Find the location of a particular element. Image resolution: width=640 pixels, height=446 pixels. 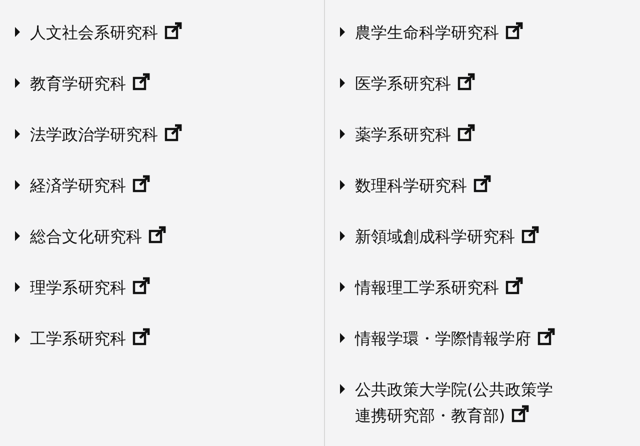

course-link: 農学生命科学研究科 is located at coordinates (458, 33).